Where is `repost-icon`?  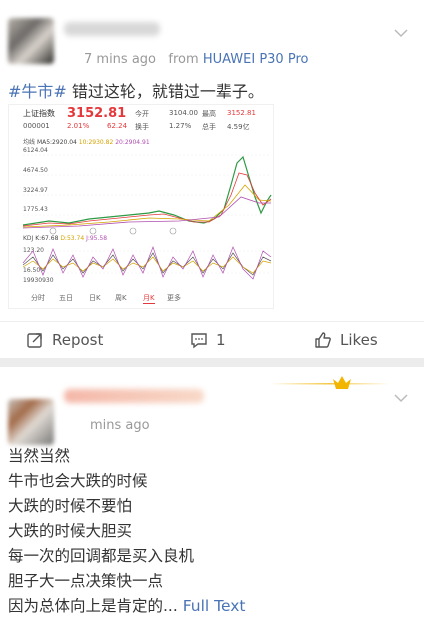 repost-icon is located at coordinates (34, 340).